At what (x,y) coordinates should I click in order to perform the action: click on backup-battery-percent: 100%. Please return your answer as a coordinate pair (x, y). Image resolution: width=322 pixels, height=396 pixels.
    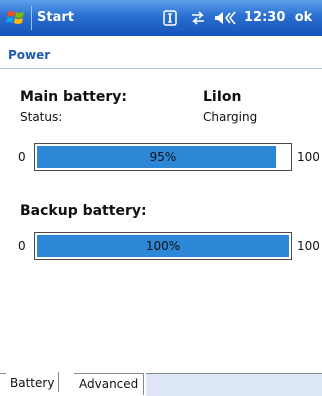
    Looking at the image, I should click on (163, 246).